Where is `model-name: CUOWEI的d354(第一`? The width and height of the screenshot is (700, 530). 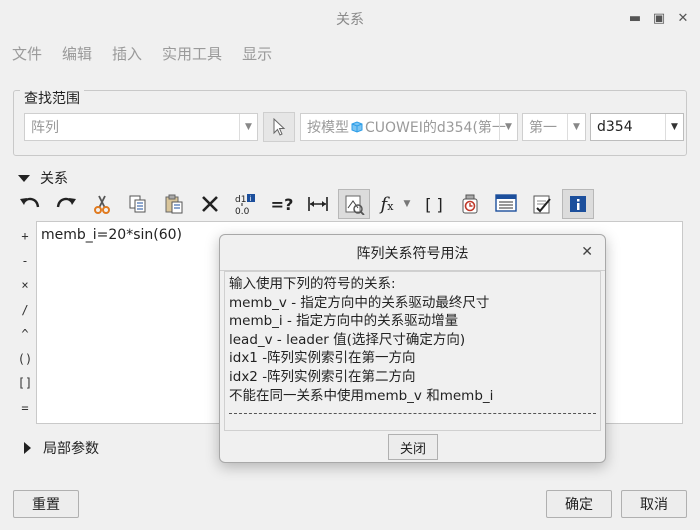
model-name: CUOWEI的d354(第一 is located at coordinates (435, 128).